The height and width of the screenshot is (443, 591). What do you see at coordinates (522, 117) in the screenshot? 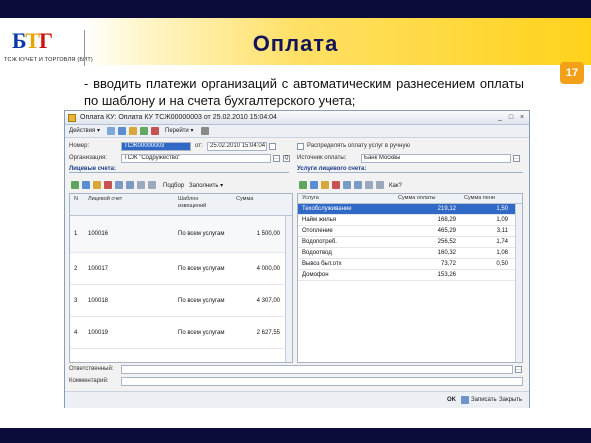
I see `close-icon: ×` at bounding box center [522, 117].